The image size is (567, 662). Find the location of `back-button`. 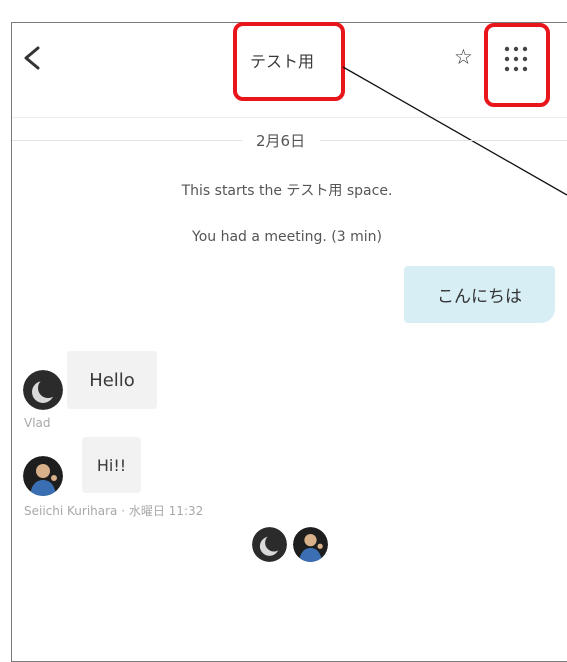

back-button is located at coordinates (33, 58).